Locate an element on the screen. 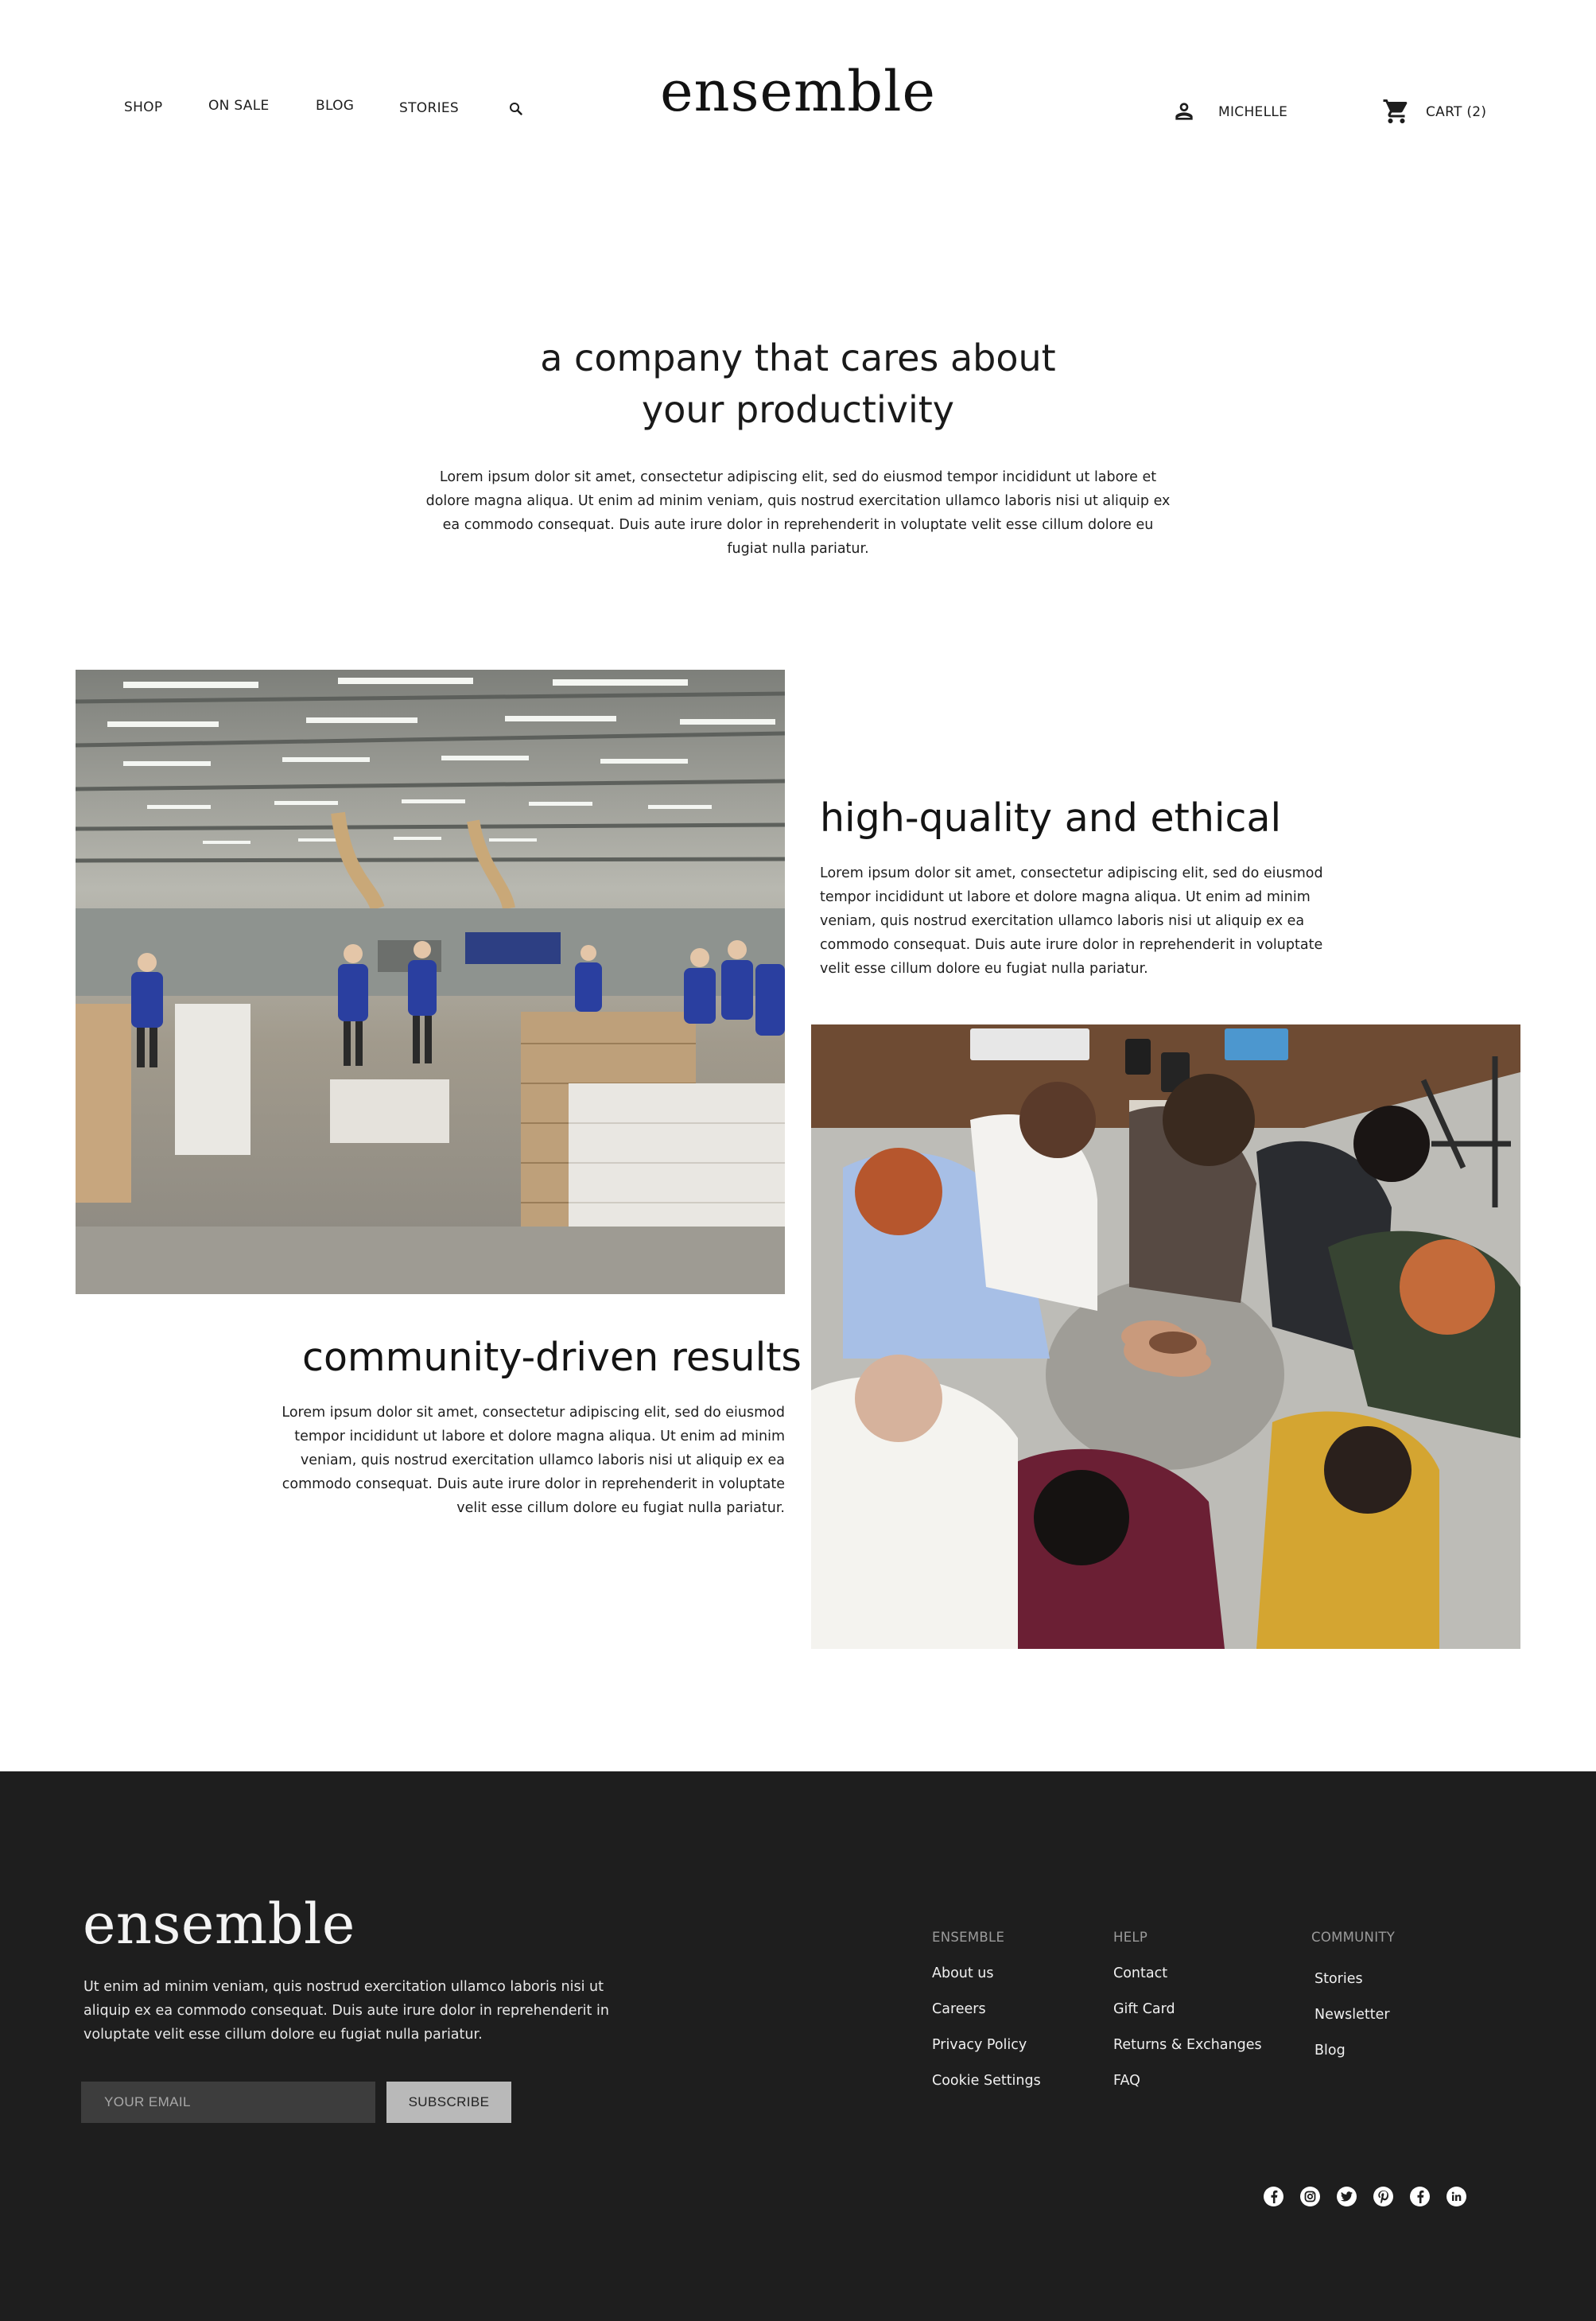  instagram-icon is located at coordinates (1310, 2196).